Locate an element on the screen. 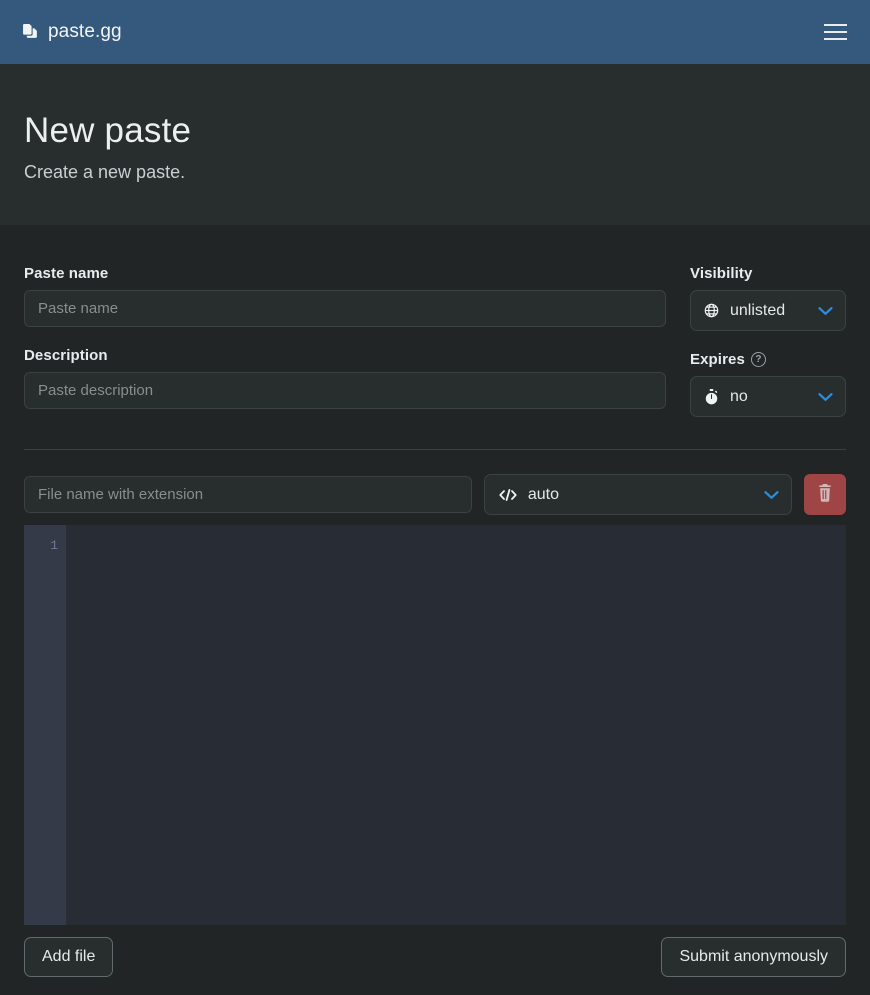 The height and width of the screenshot is (995, 870). paste-name-input is located at coordinates (345, 308).